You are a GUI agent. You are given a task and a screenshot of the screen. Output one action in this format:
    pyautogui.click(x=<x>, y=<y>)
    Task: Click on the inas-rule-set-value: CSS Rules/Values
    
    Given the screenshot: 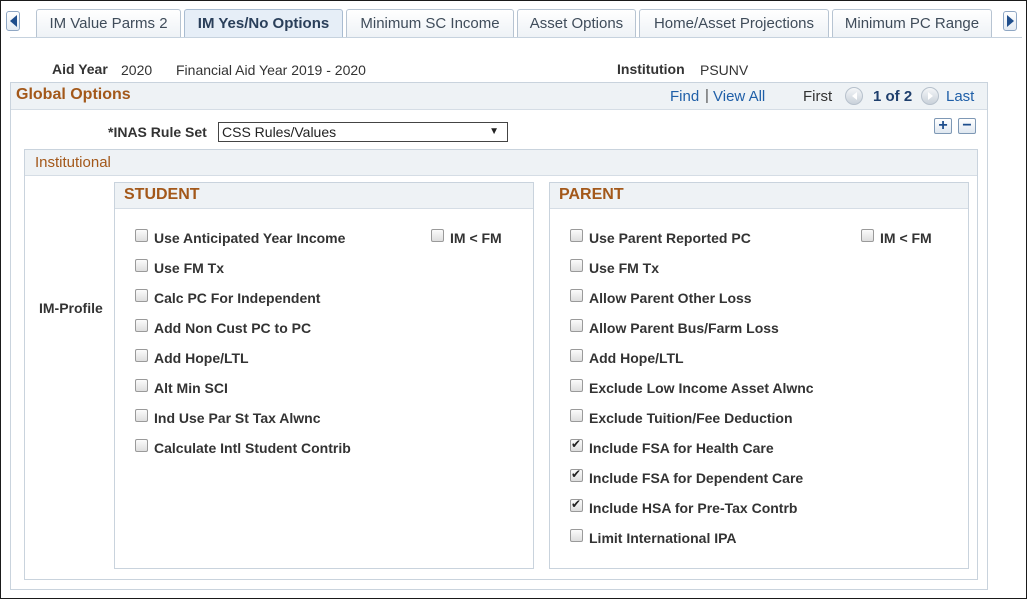 What is the action you would take?
    pyautogui.click(x=279, y=132)
    